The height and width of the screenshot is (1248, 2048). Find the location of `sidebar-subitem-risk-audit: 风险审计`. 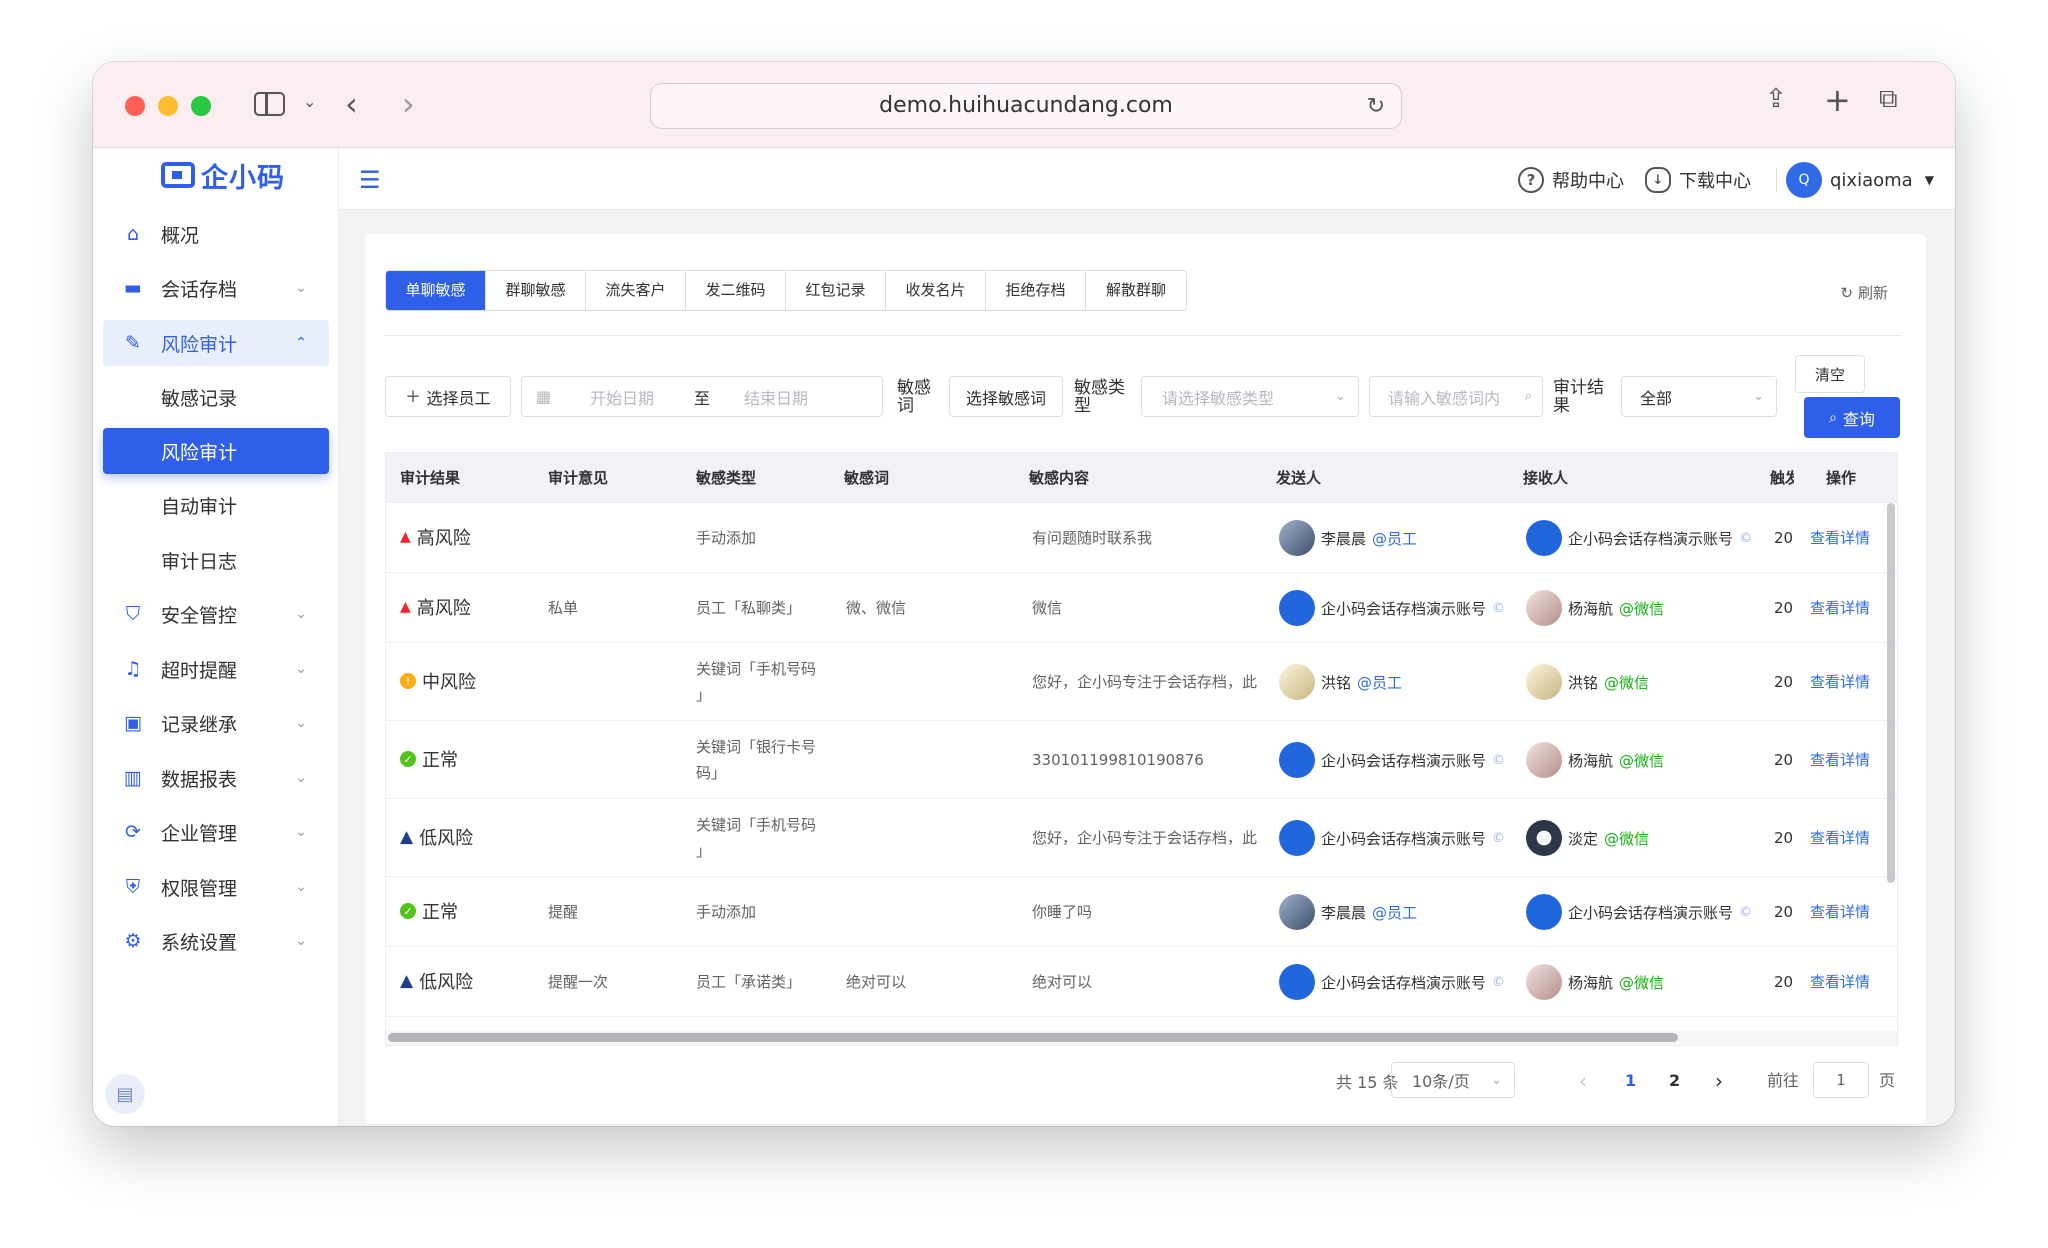

sidebar-subitem-risk-audit: 风险审计 is located at coordinates (216, 451).